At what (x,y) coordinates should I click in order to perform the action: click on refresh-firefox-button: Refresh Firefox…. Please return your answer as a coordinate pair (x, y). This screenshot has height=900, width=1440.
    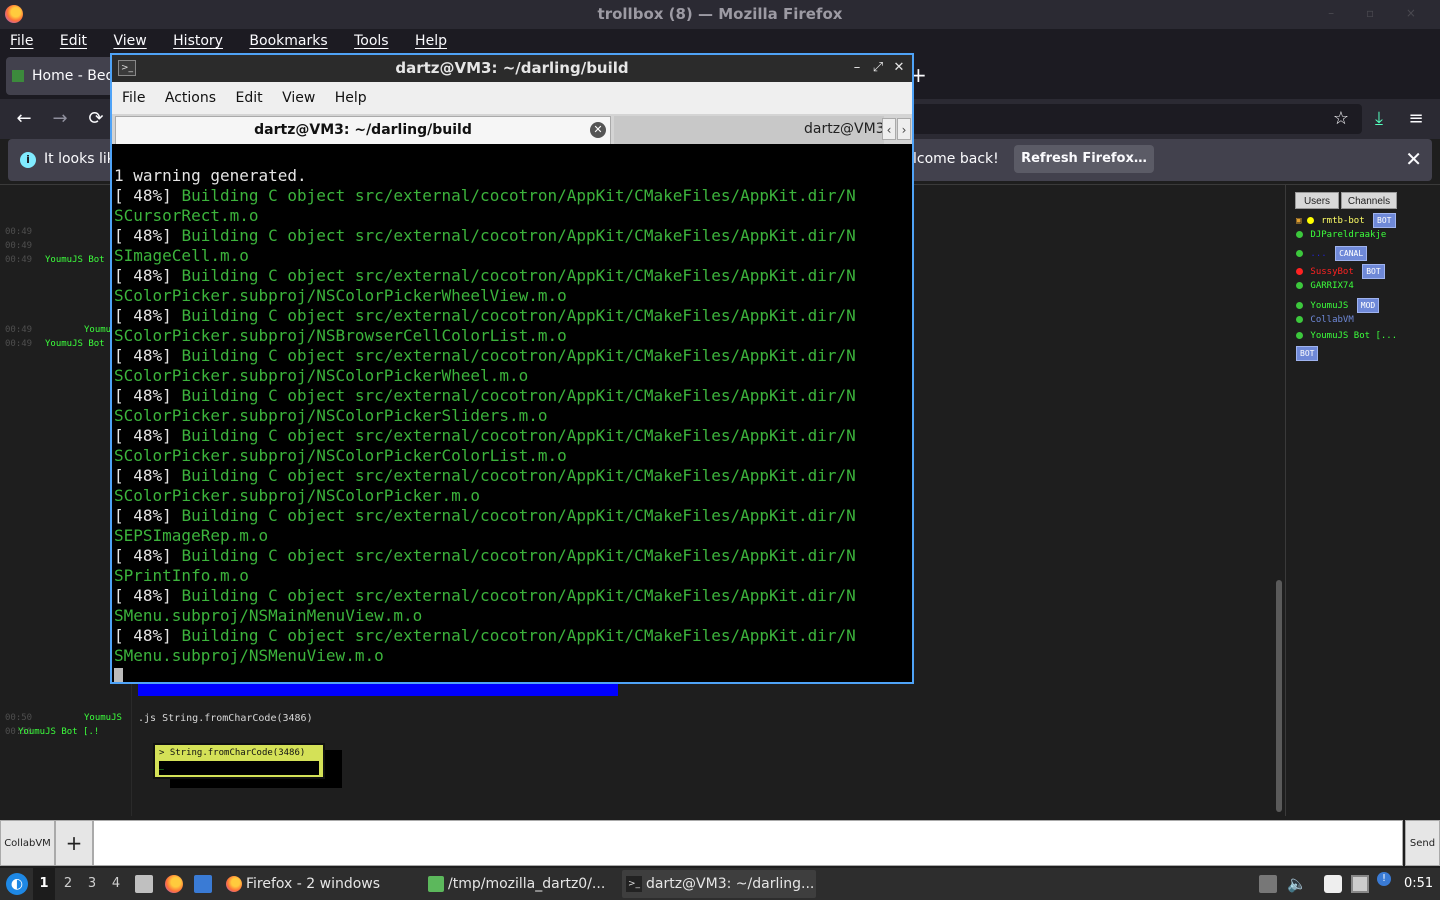
    Looking at the image, I should click on (1084, 159).